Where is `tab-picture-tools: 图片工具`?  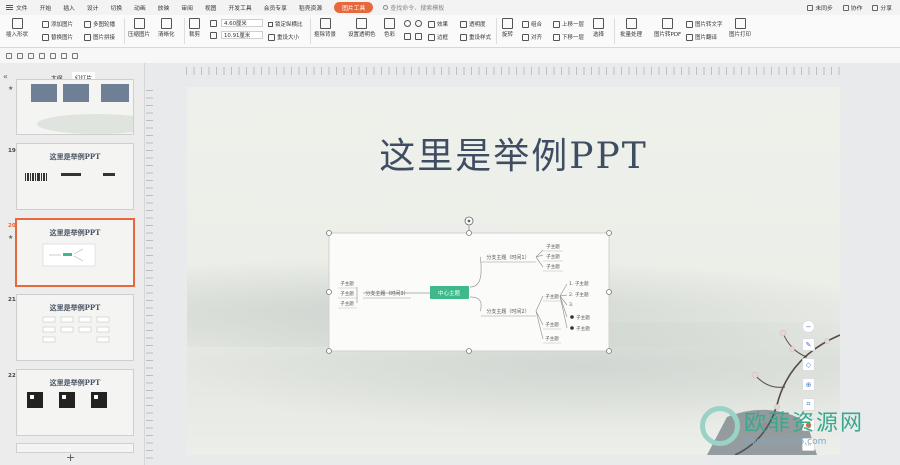
tab-picture-tools: 图片工具 is located at coordinates (354, 7).